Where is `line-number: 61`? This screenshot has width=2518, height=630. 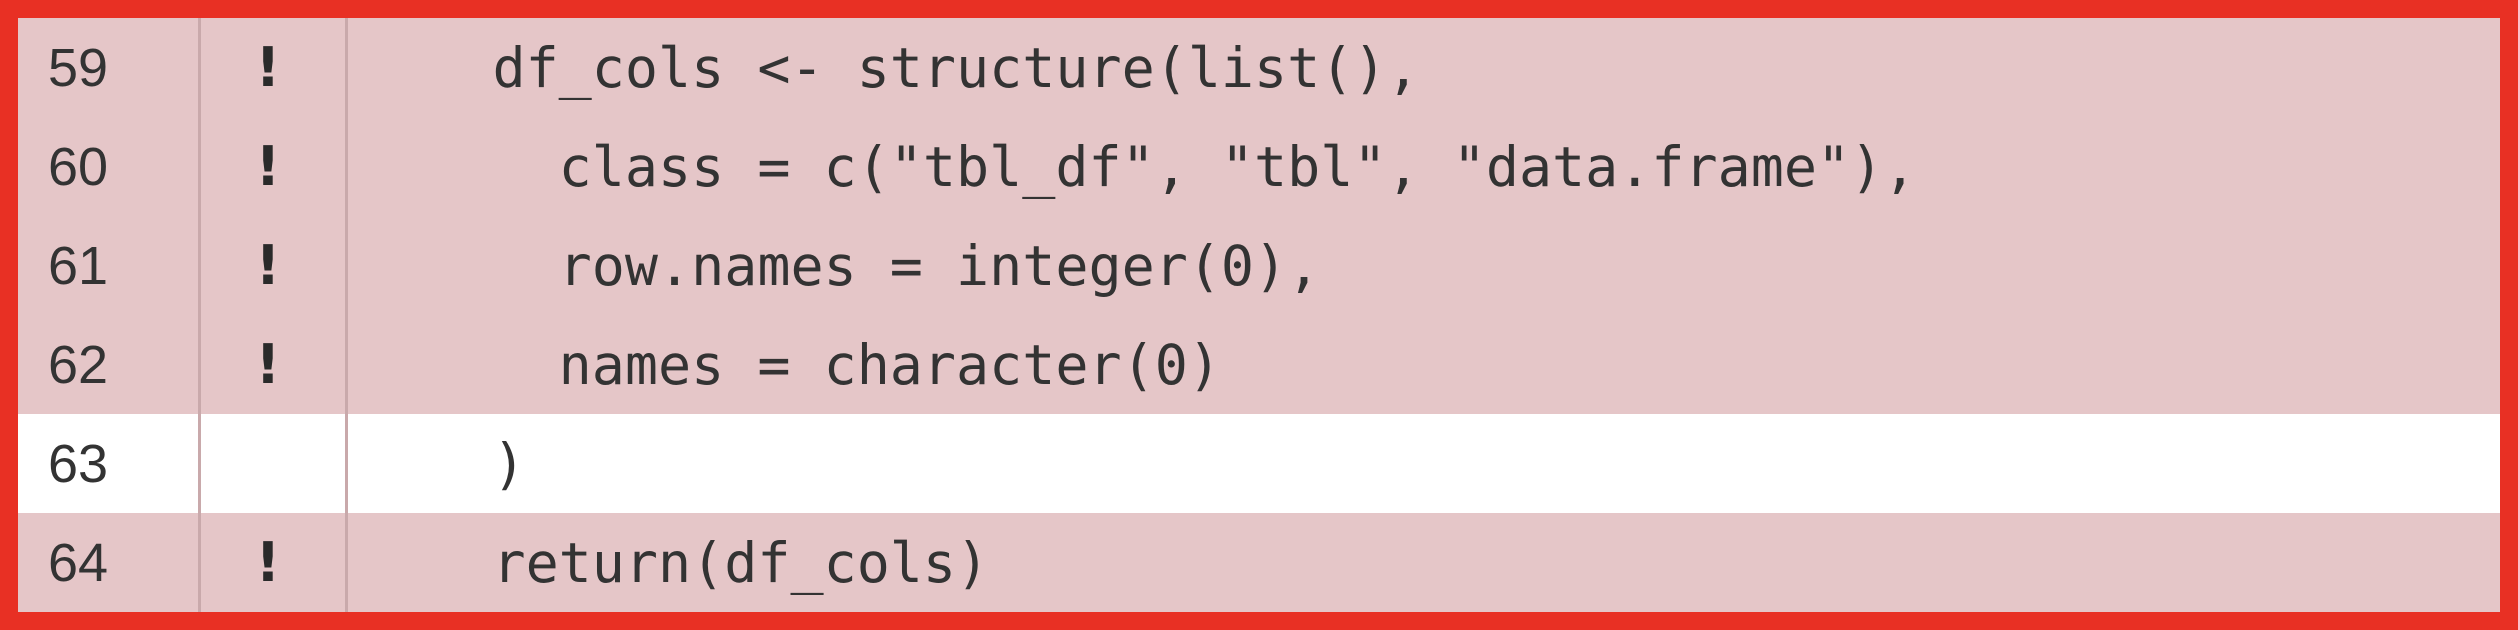
line-number: 61 is located at coordinates (78, 265).